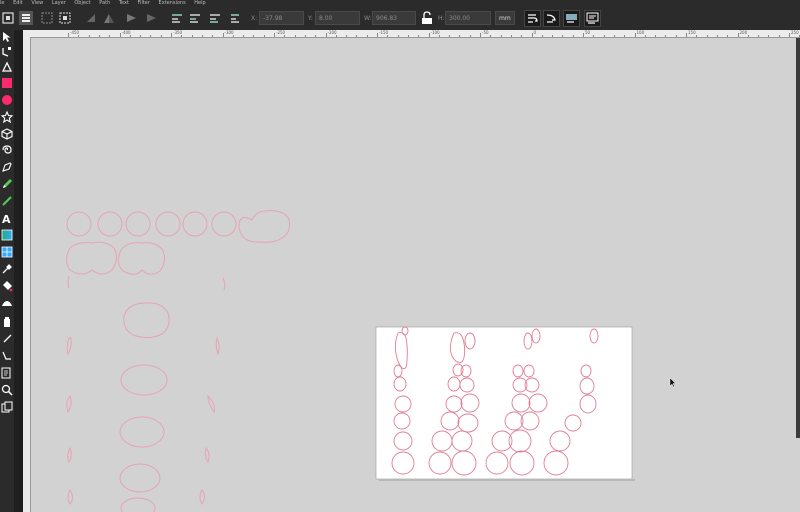  I want to click on align-icon, so click(235, 18).